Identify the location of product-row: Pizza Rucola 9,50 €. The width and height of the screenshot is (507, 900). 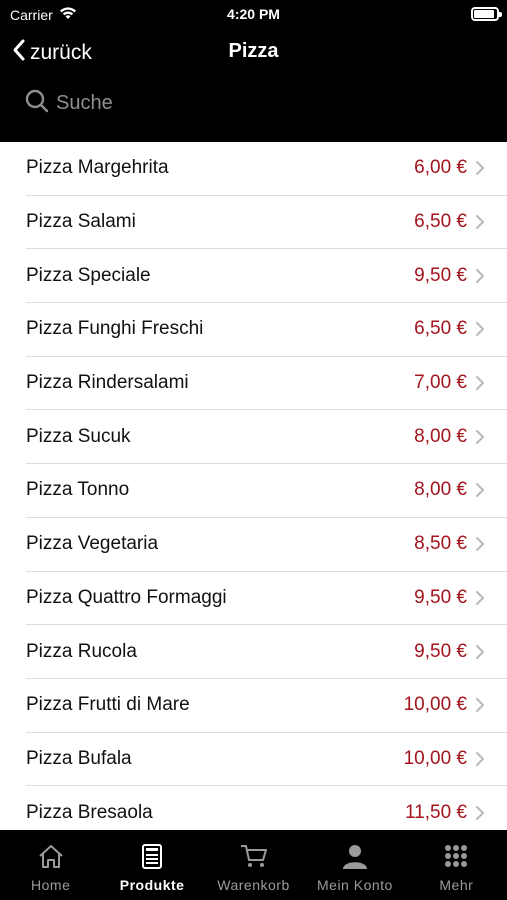
(266, 652).